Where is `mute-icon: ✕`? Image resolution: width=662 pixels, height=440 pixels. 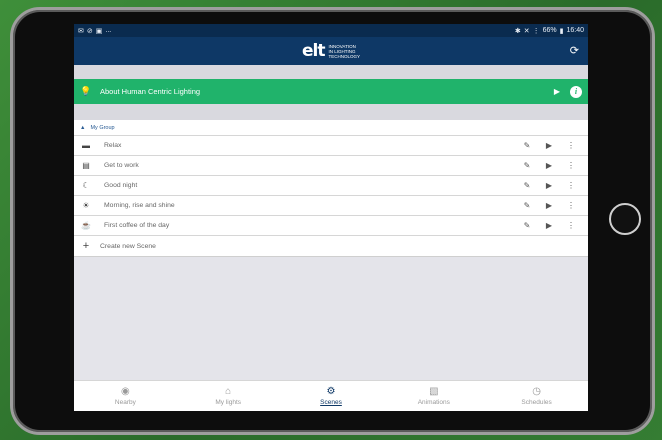
mute-icon: ✕ is located at coordinates (526, 31).